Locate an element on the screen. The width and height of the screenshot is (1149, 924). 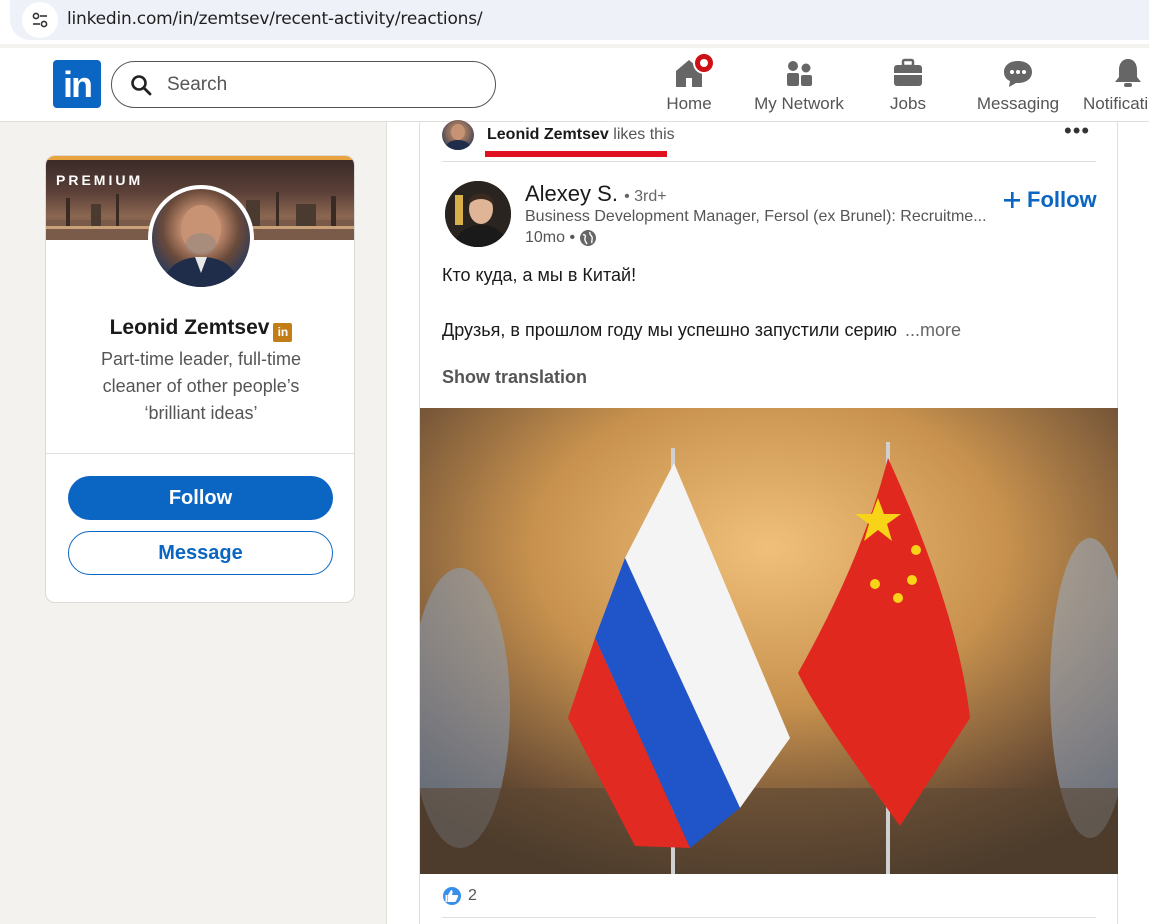
search-input is located at coordinates (322, 84).